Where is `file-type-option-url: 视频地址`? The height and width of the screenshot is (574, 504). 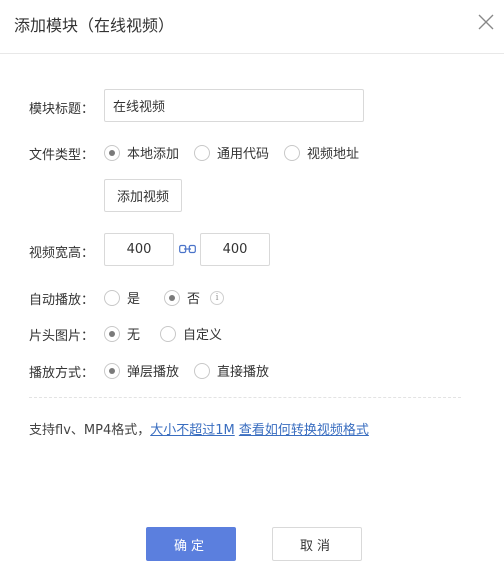
file-type-option-url: 视频地址 is located at coordinates (321, 152).